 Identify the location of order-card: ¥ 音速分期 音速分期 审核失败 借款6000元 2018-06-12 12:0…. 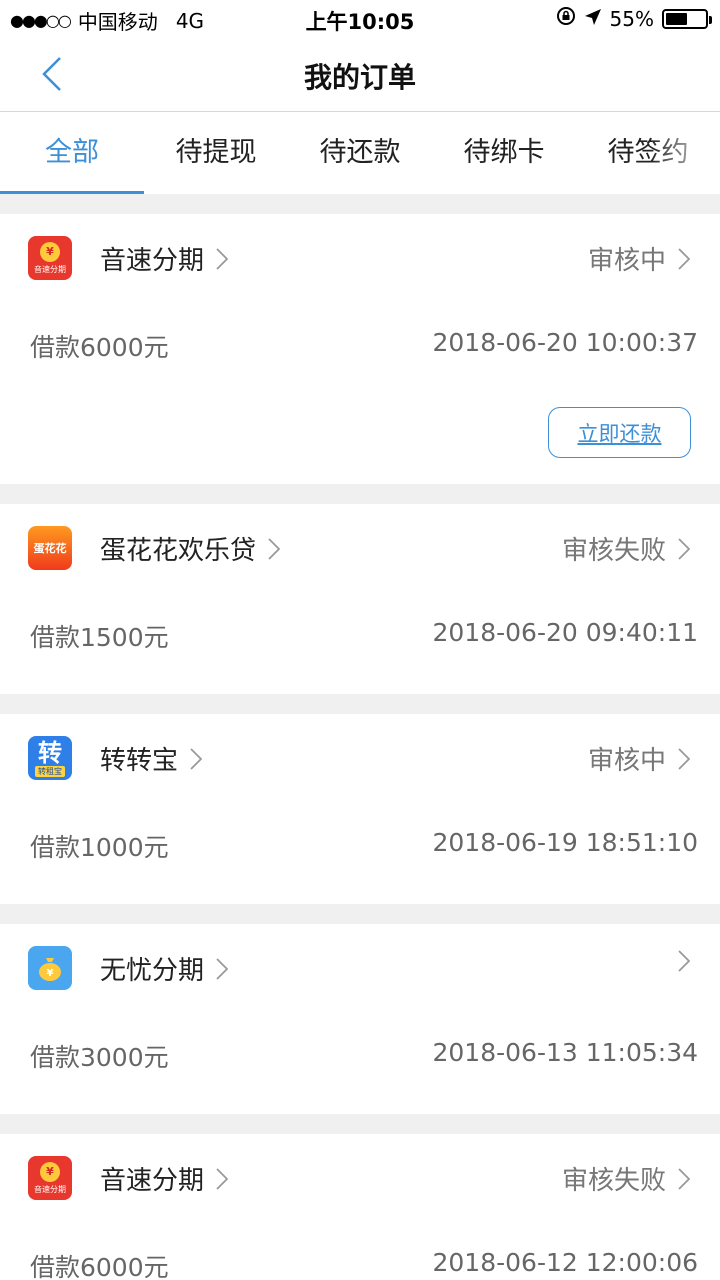
(360, 1207).